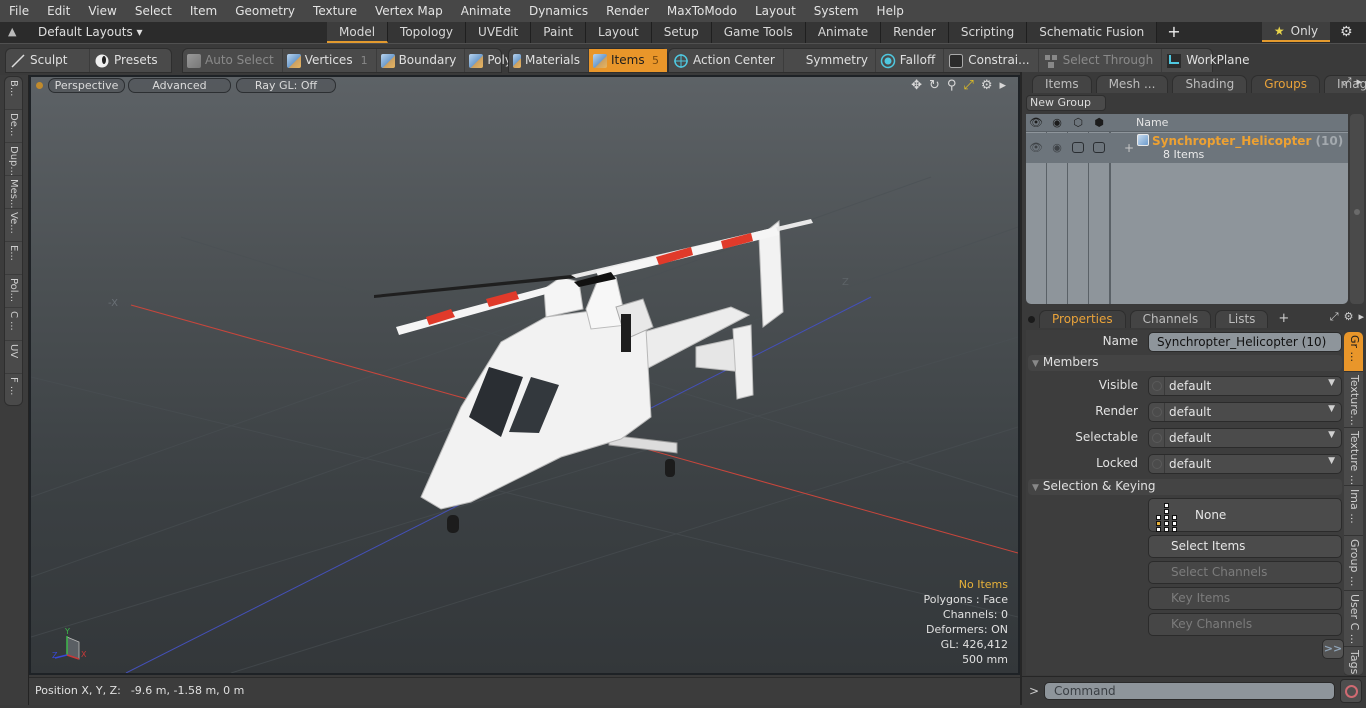 This screenshot has height=708, width=1366. What do you see at coordinates (1173, 32) in the screenshot?
I see `add-layout-tab-button: +` at bounding box center [1173, 32].